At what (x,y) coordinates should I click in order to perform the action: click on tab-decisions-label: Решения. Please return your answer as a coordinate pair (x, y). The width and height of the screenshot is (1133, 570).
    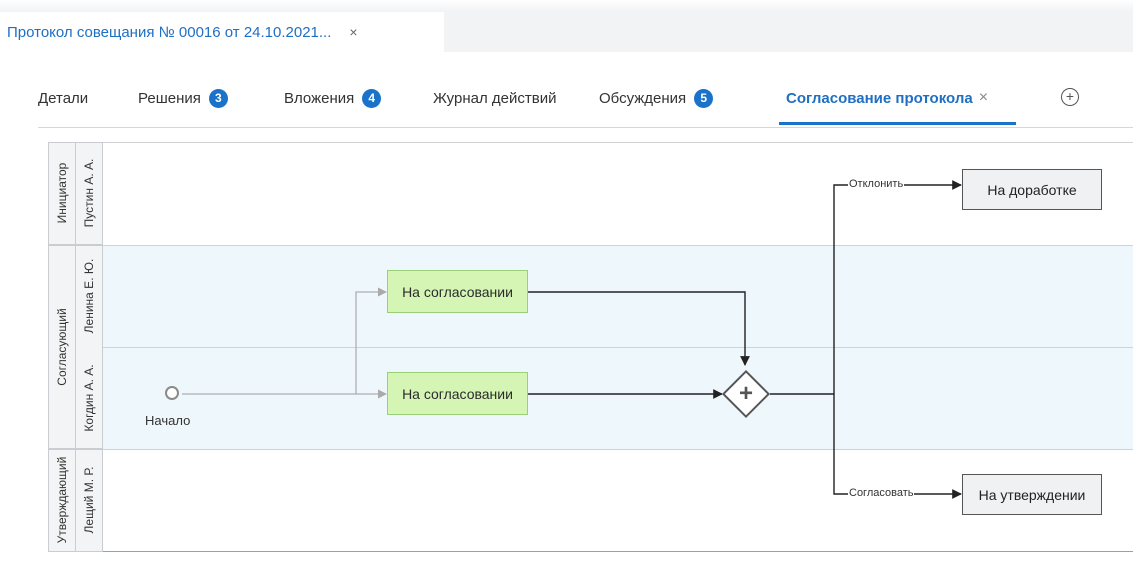
    Looking at the image, I should click on (169, 98).